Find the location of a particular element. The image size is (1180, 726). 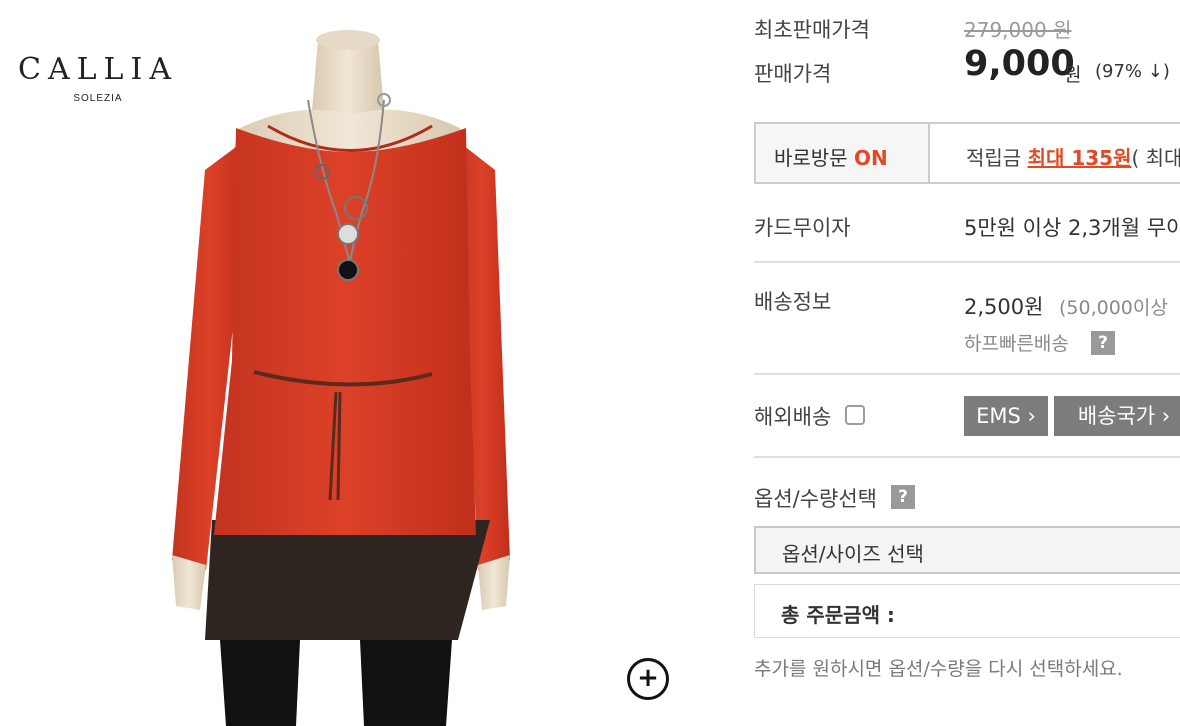

option-hint: 추가를 원하시면 옵션/수량을 다시 선택하세요. is located at coordinates (938, 669).